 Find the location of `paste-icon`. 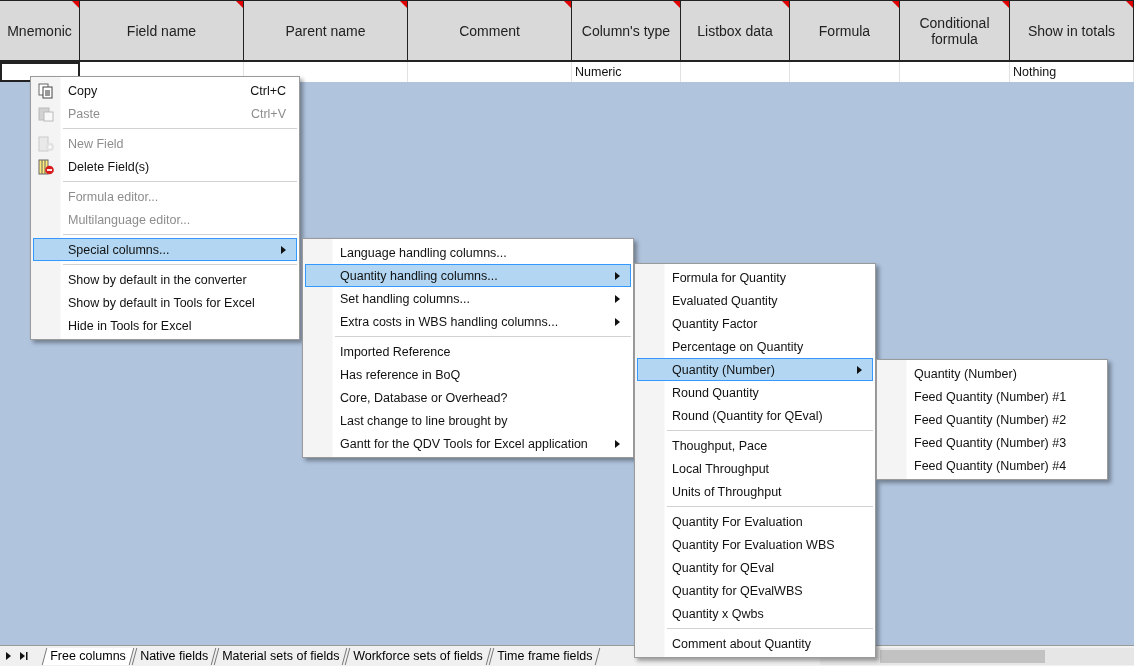

paste-icon is located at coordinates (46, 114).